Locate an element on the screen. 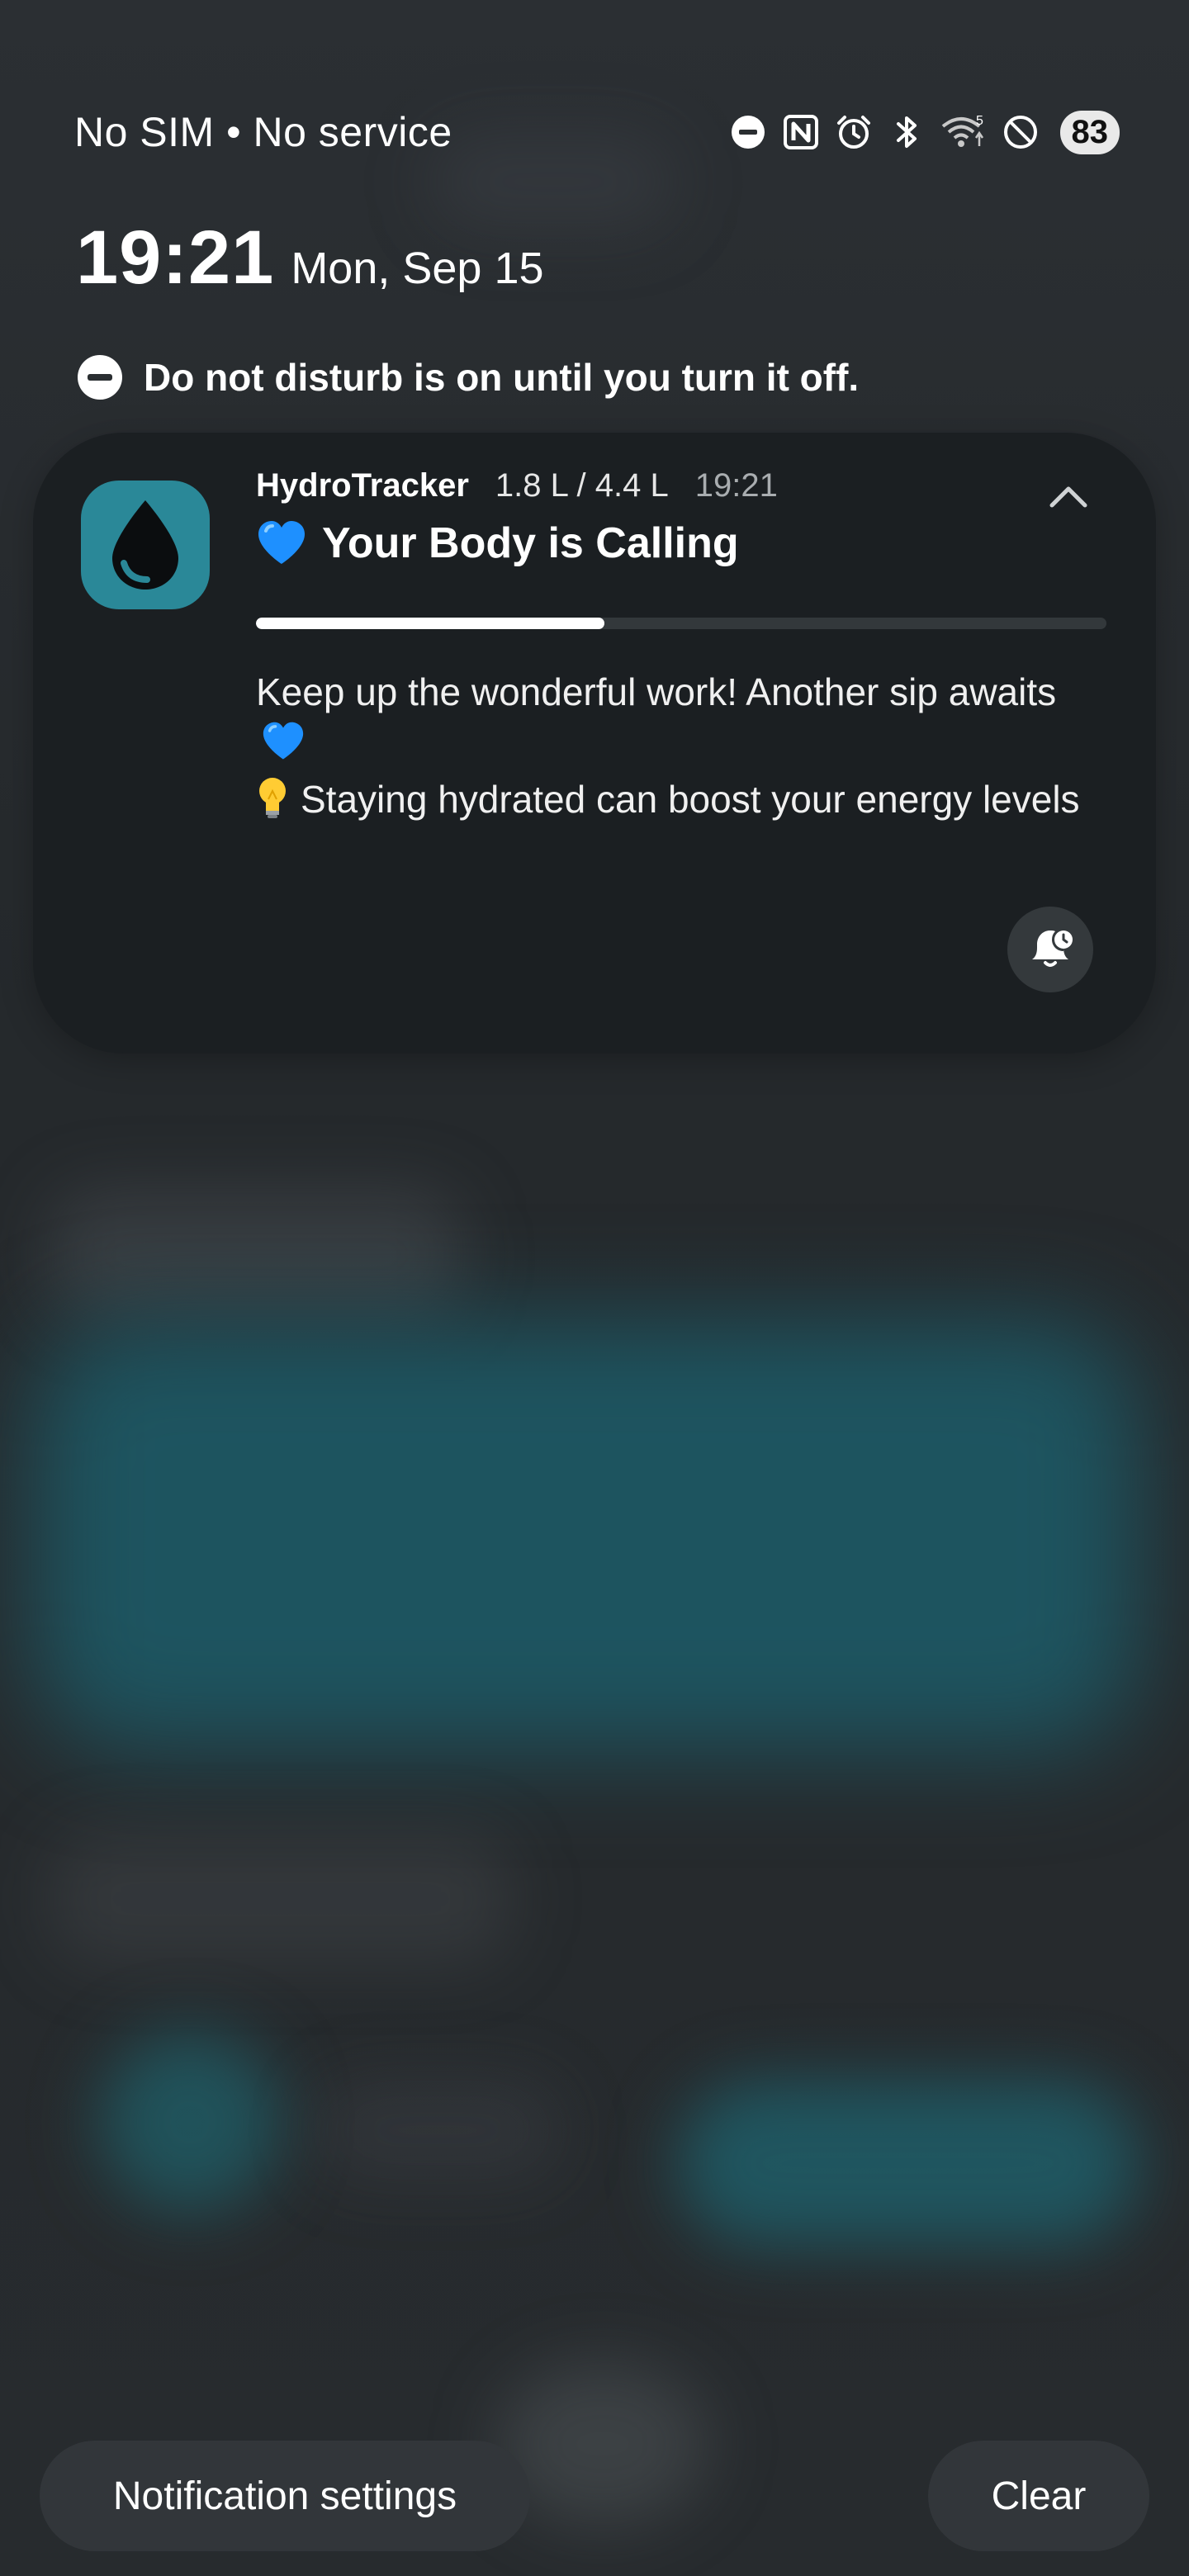  battery-badge: 83 is located at coordinates (1089, 132).